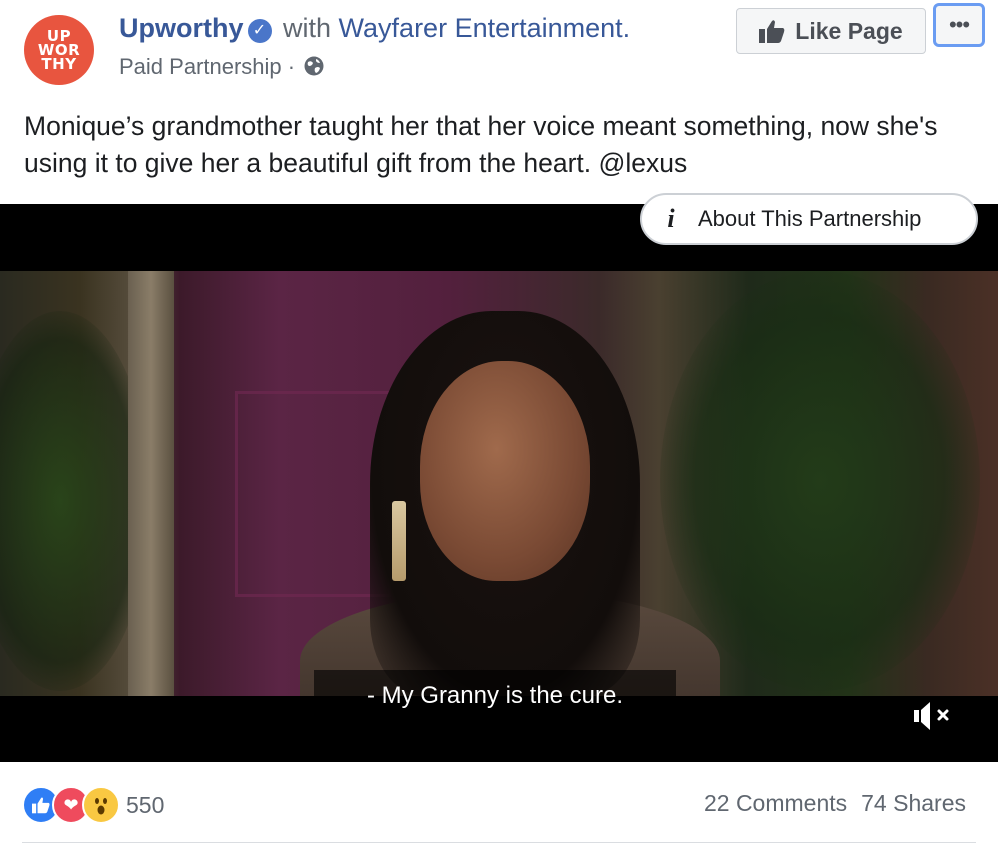  I want to click on reaction-count: 550, so click(145, 804).